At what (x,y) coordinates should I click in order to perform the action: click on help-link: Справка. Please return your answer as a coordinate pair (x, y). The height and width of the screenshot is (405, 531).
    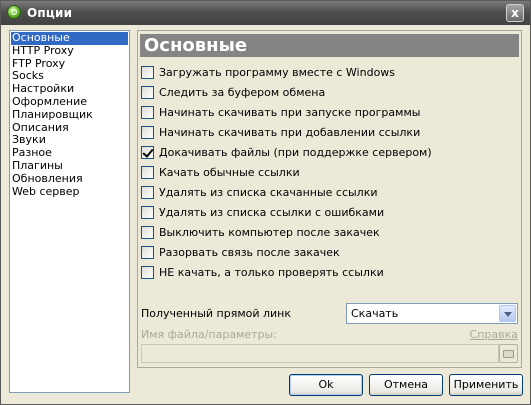
    Looking at the image, I should click on (494, 334).